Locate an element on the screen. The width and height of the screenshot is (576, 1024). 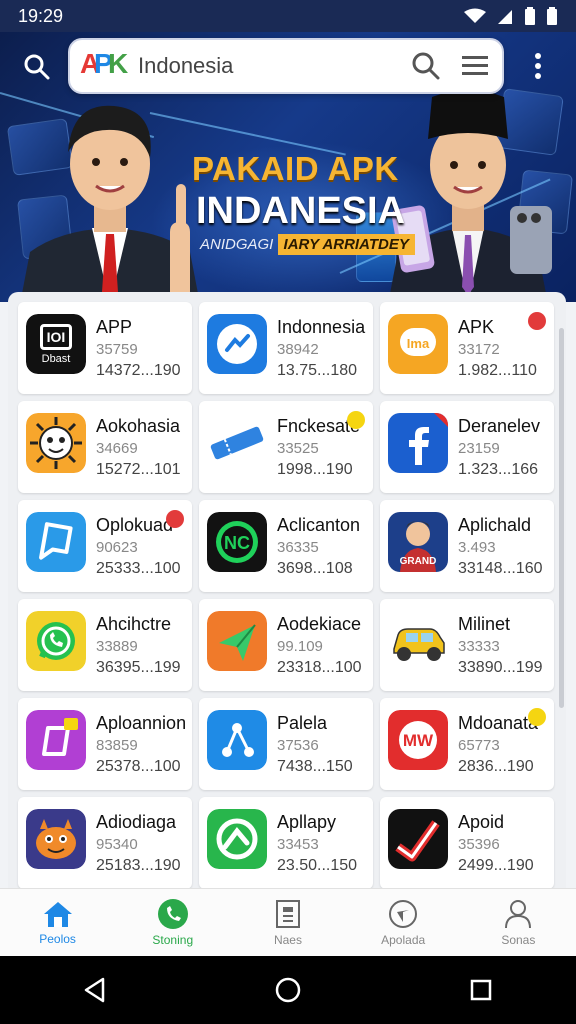
app-card: NC Aclicanton 36335 3698...108 is located at coordinates (286, 546).